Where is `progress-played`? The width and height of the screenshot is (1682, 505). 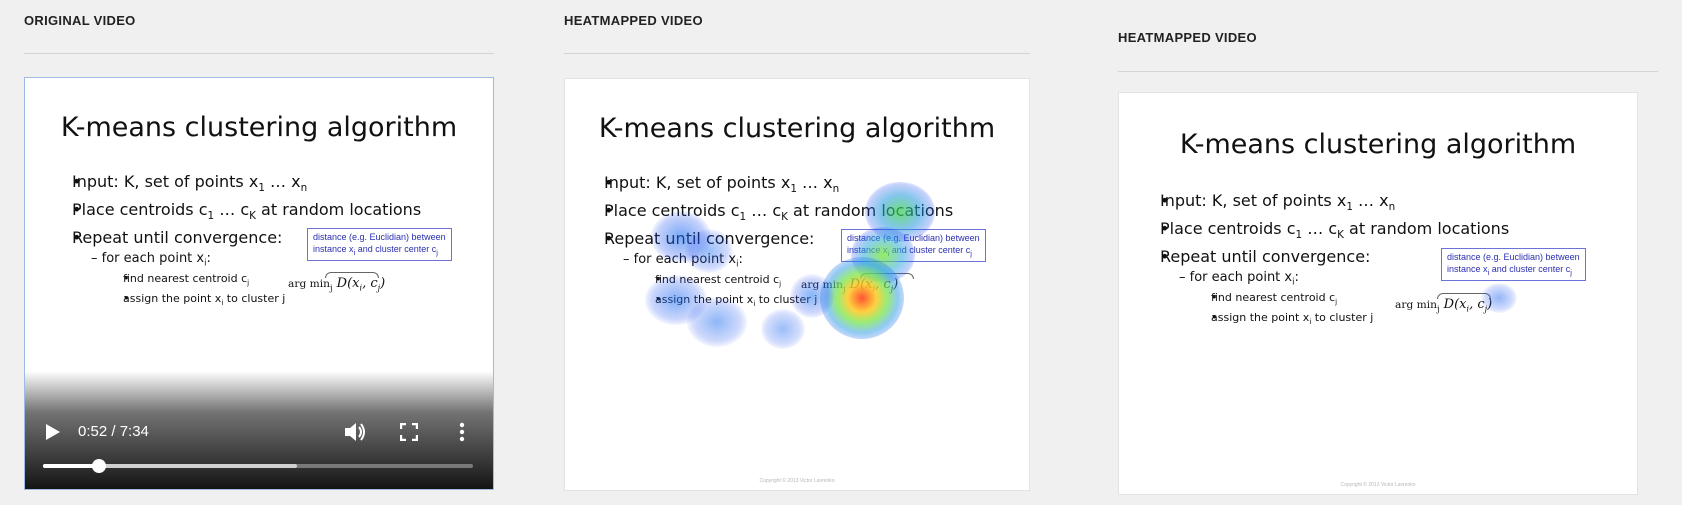
progress-played is located at coordinates (71, 466).